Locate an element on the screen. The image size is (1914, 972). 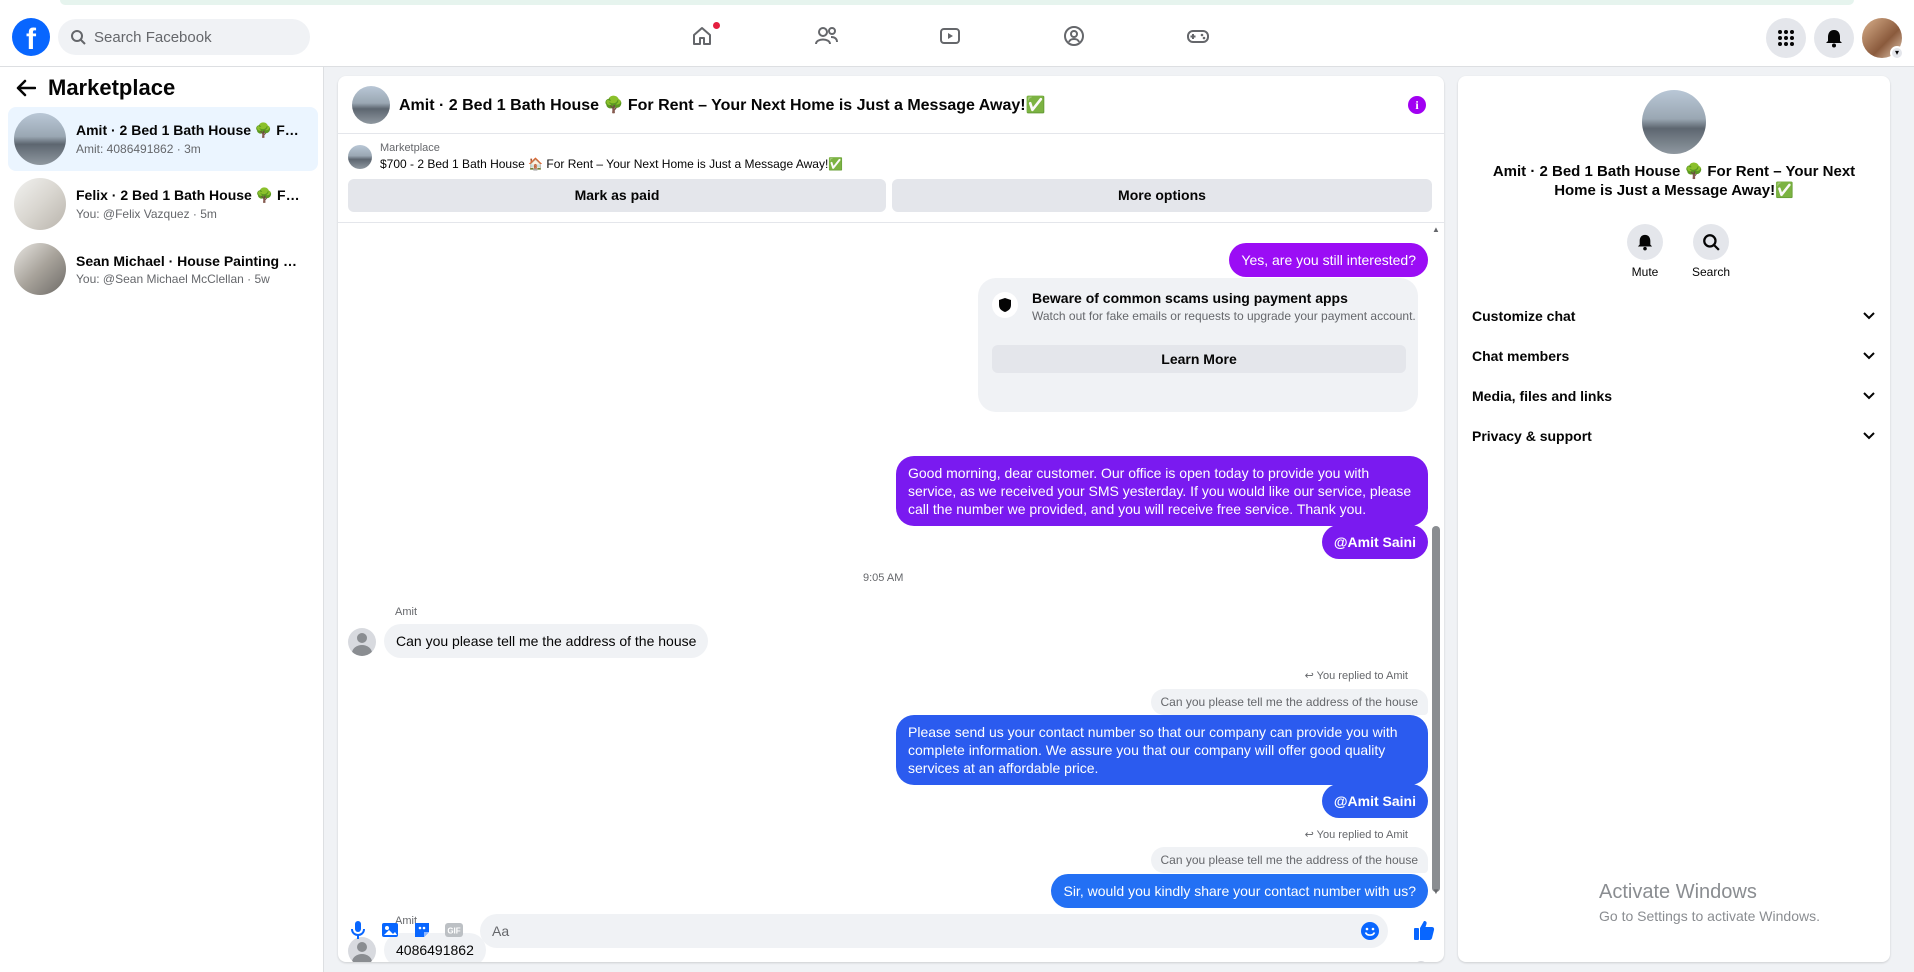
microphone-button is located at coordinates (358, 930).